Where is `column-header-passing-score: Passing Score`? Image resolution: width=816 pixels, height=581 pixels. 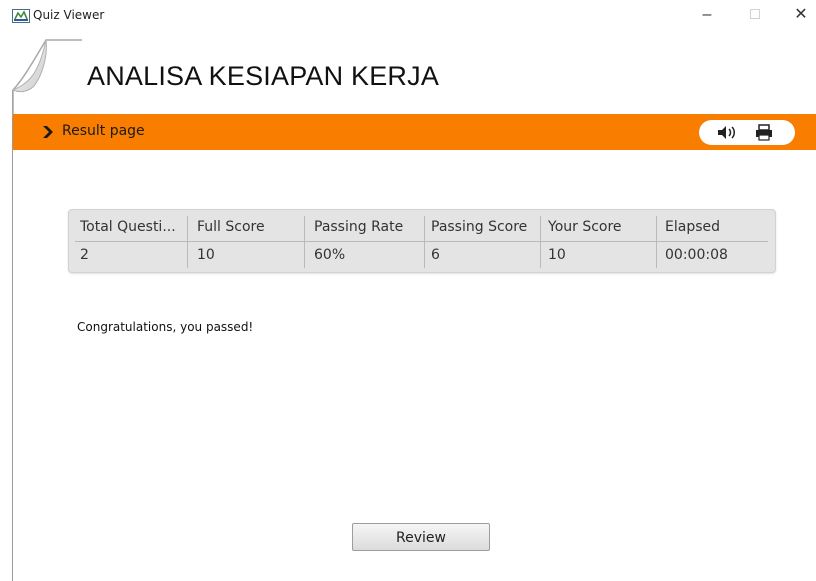
column-header-passing-score: Passing Score is located at coordinates (479, 227).